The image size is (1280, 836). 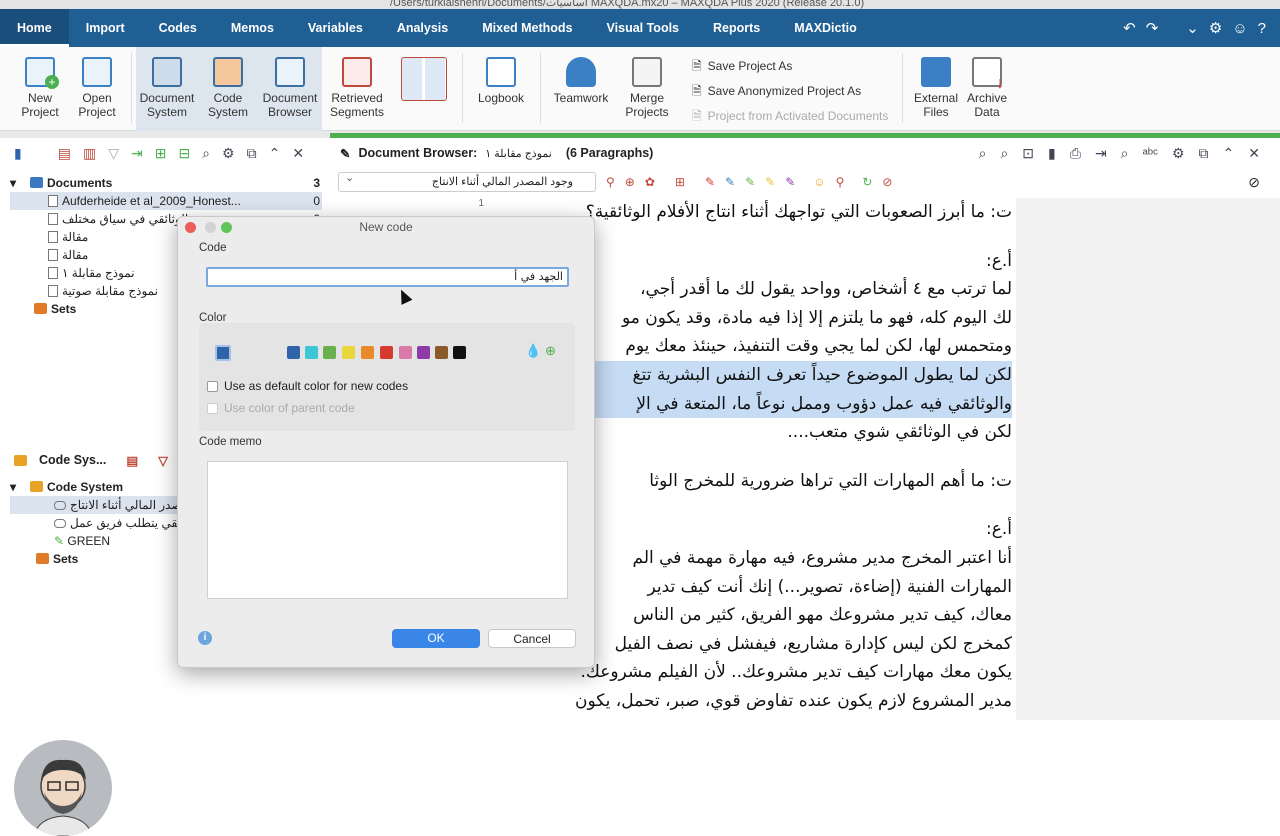 I want to click on menu-mixed-methods: Mixed Methods, so click(x=527, y=28).